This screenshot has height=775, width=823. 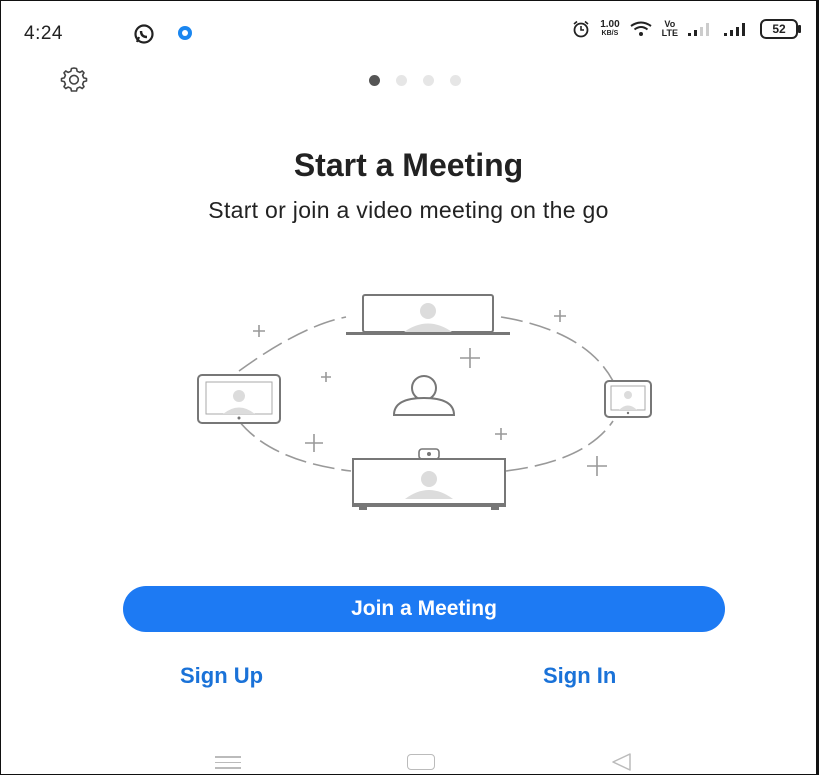 I want to click on join-meeting-button: Join a Meeting, so click(x=424, y=609).